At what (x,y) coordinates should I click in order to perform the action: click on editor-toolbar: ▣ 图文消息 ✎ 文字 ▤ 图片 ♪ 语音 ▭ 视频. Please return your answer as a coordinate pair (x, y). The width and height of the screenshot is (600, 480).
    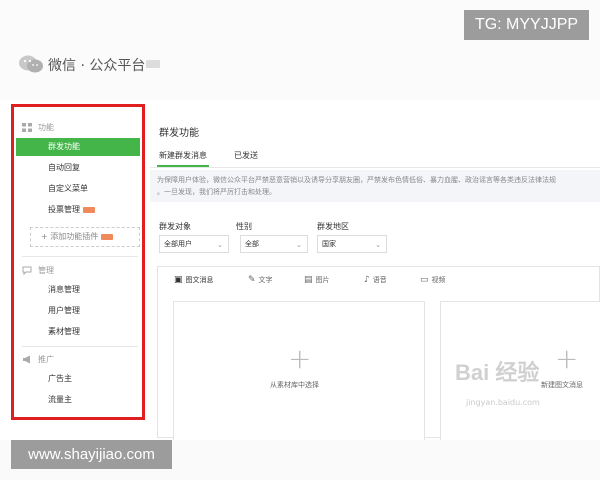
    Looking at the image, I should click on (379, 280).